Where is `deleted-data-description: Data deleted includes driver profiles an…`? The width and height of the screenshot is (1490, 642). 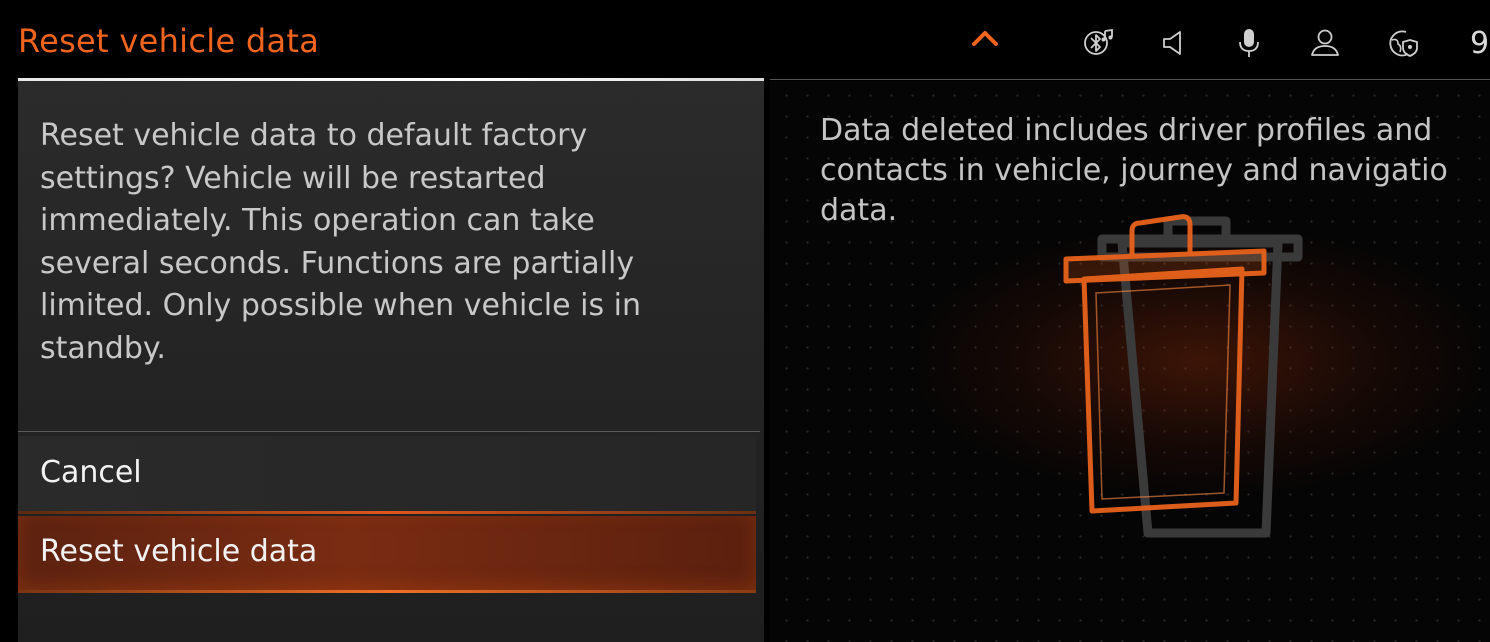 deleted-data-description: Data deleted includes driver profiles an… is located at coordinates (1155, 171).